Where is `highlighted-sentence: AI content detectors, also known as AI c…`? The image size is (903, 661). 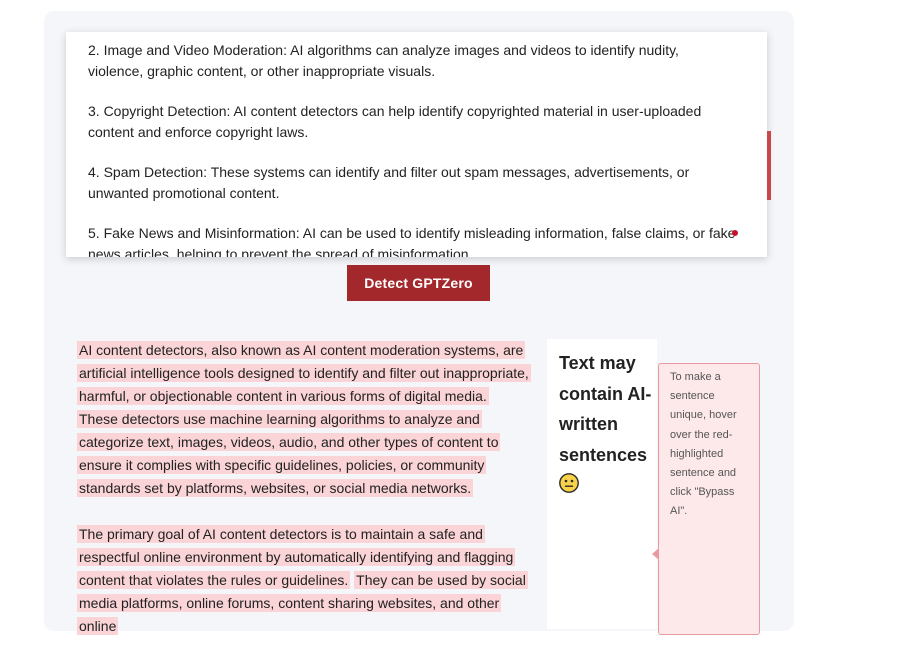 highlighted-sentence: AI content detectors, also known as AI c… is located at coordinates (304, 373).